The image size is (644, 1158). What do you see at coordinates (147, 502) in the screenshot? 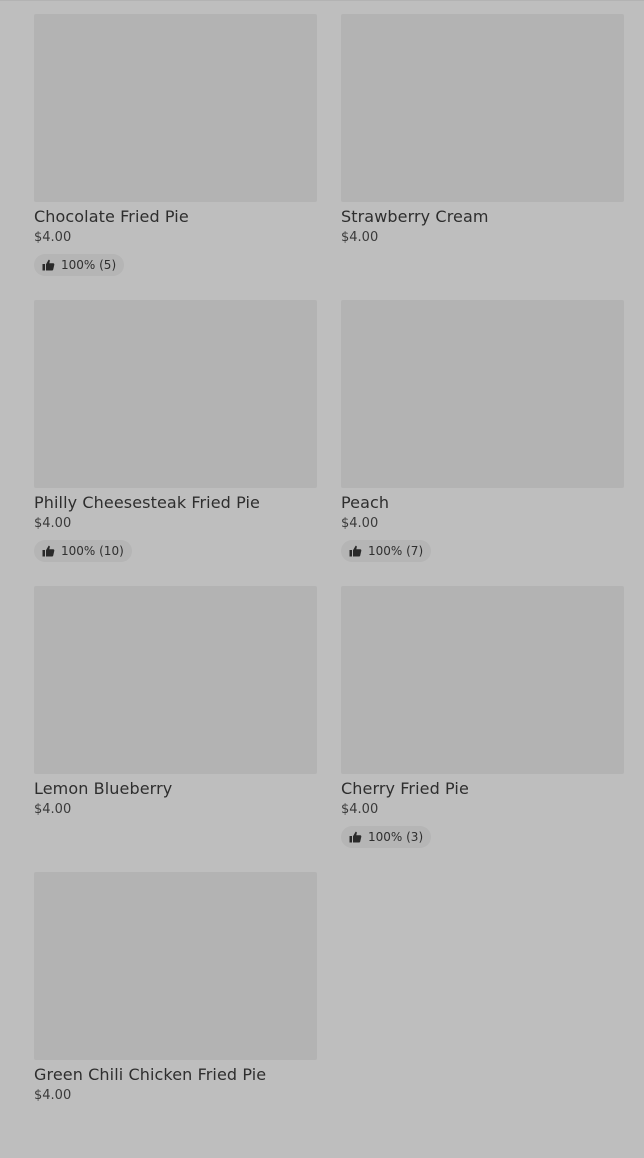
I see `menu-item-name: Philly Cheesesteak Fried Pie` at bounding box center [147, 502].